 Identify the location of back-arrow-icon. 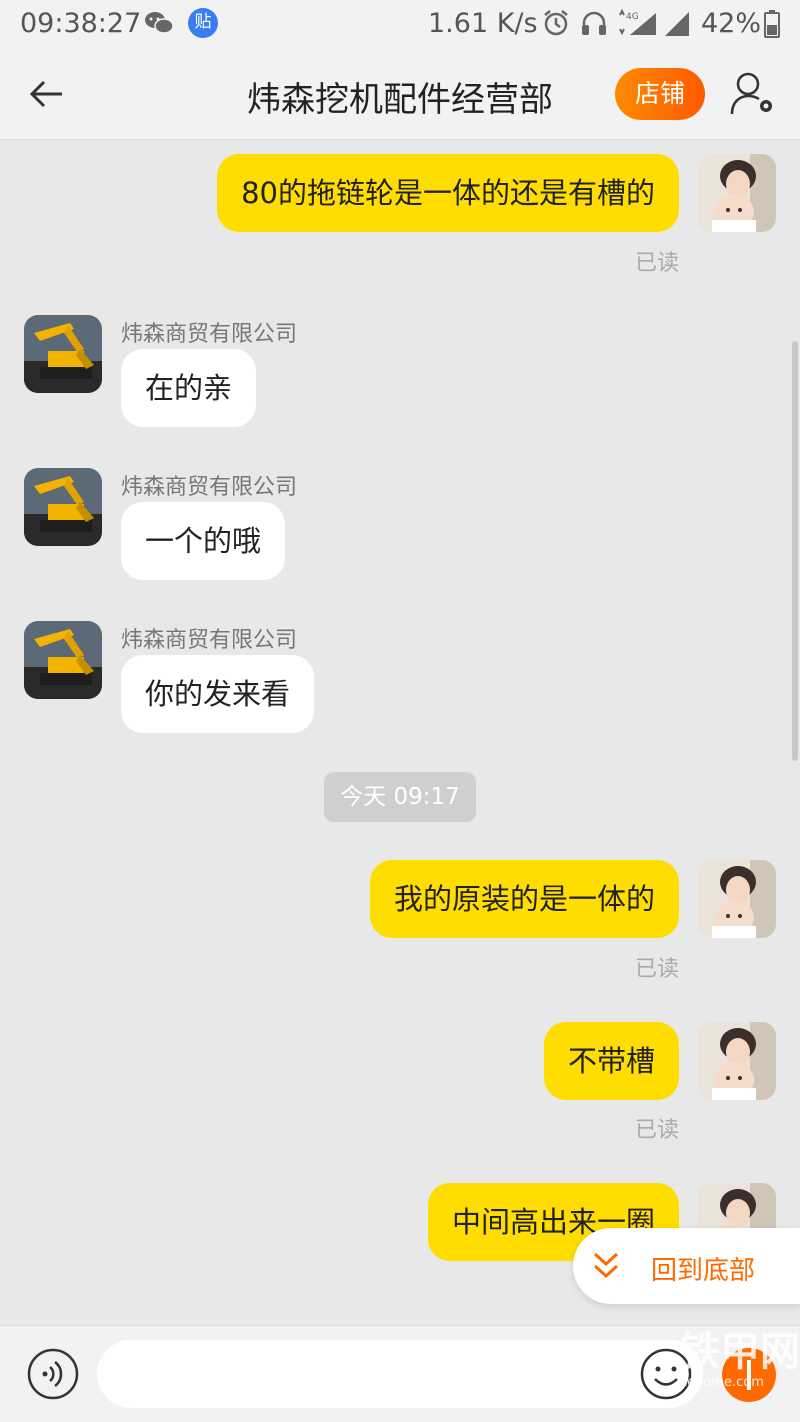
(46, 94).